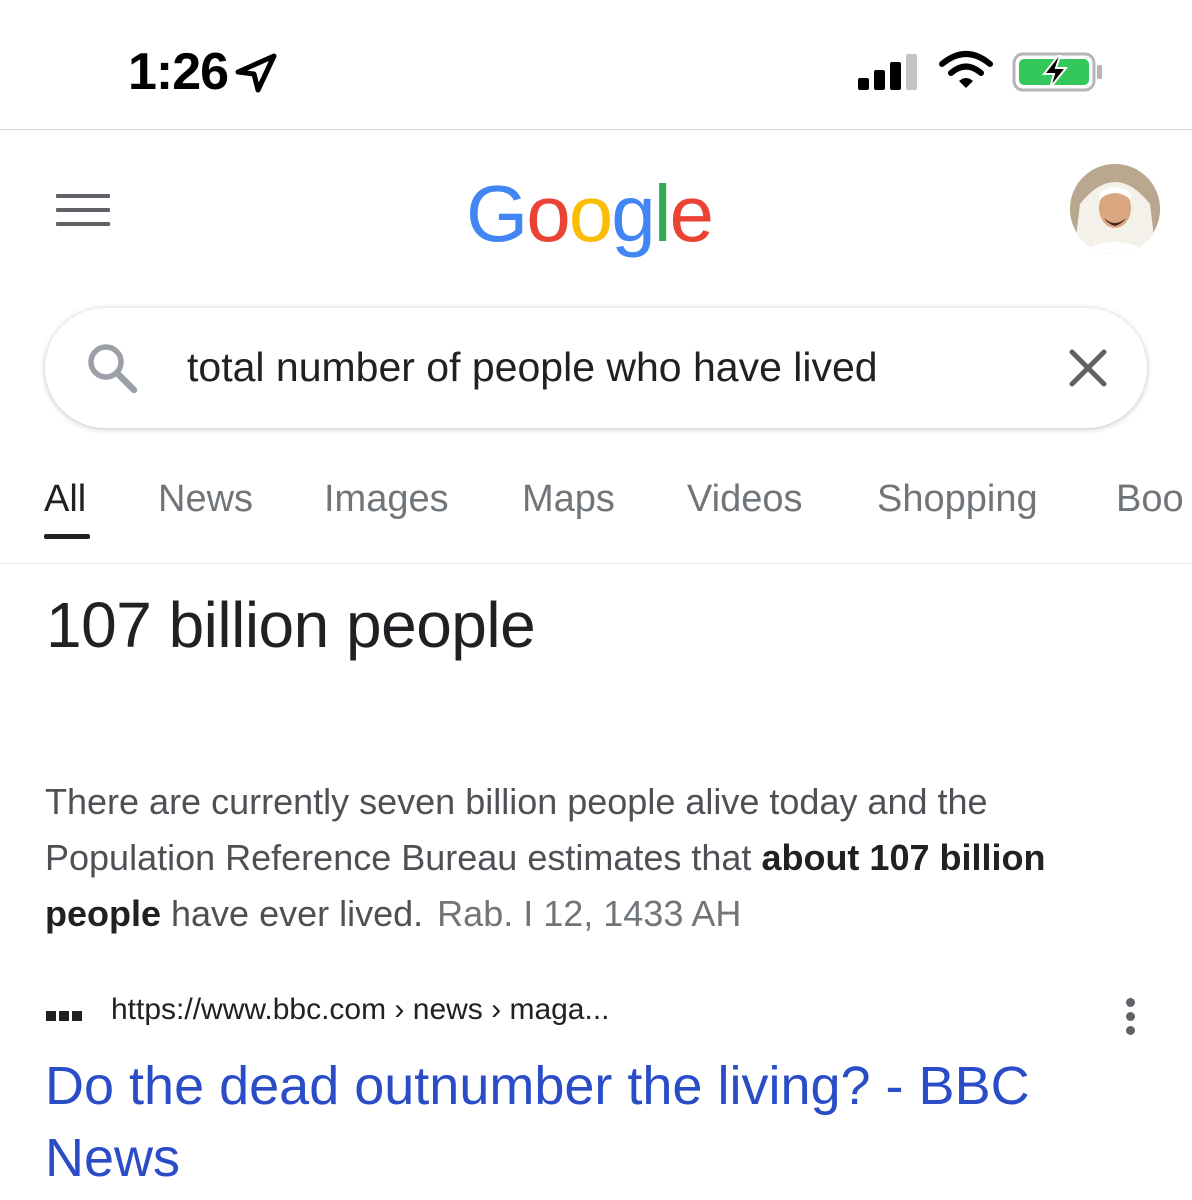 The height and width of the screenshot is (1200, 1192). I want to click on tab-shopping: Shopping, so click(957, 499).